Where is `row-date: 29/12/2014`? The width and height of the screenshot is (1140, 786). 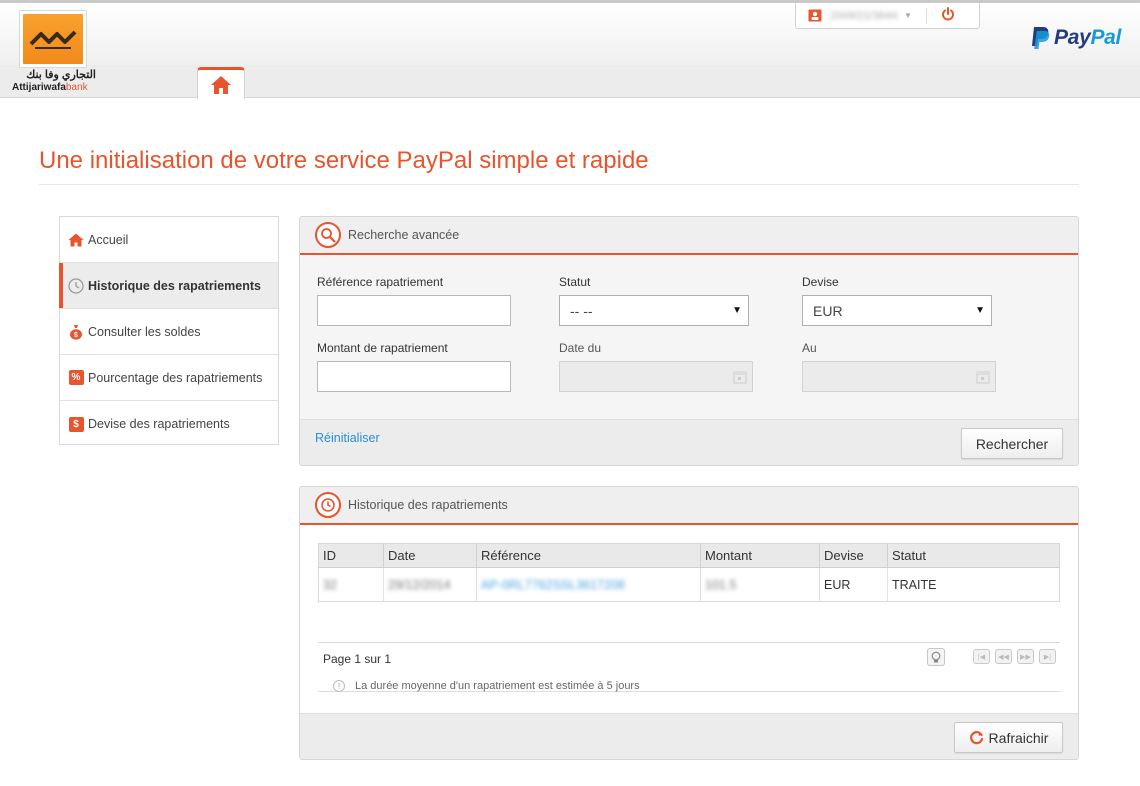 row-date: 29/12/2014 is located at coordinates (419, 584).